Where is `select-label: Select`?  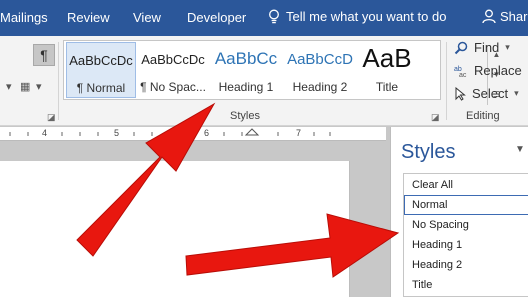
select-label: Select is located at coordinates (490, 93).